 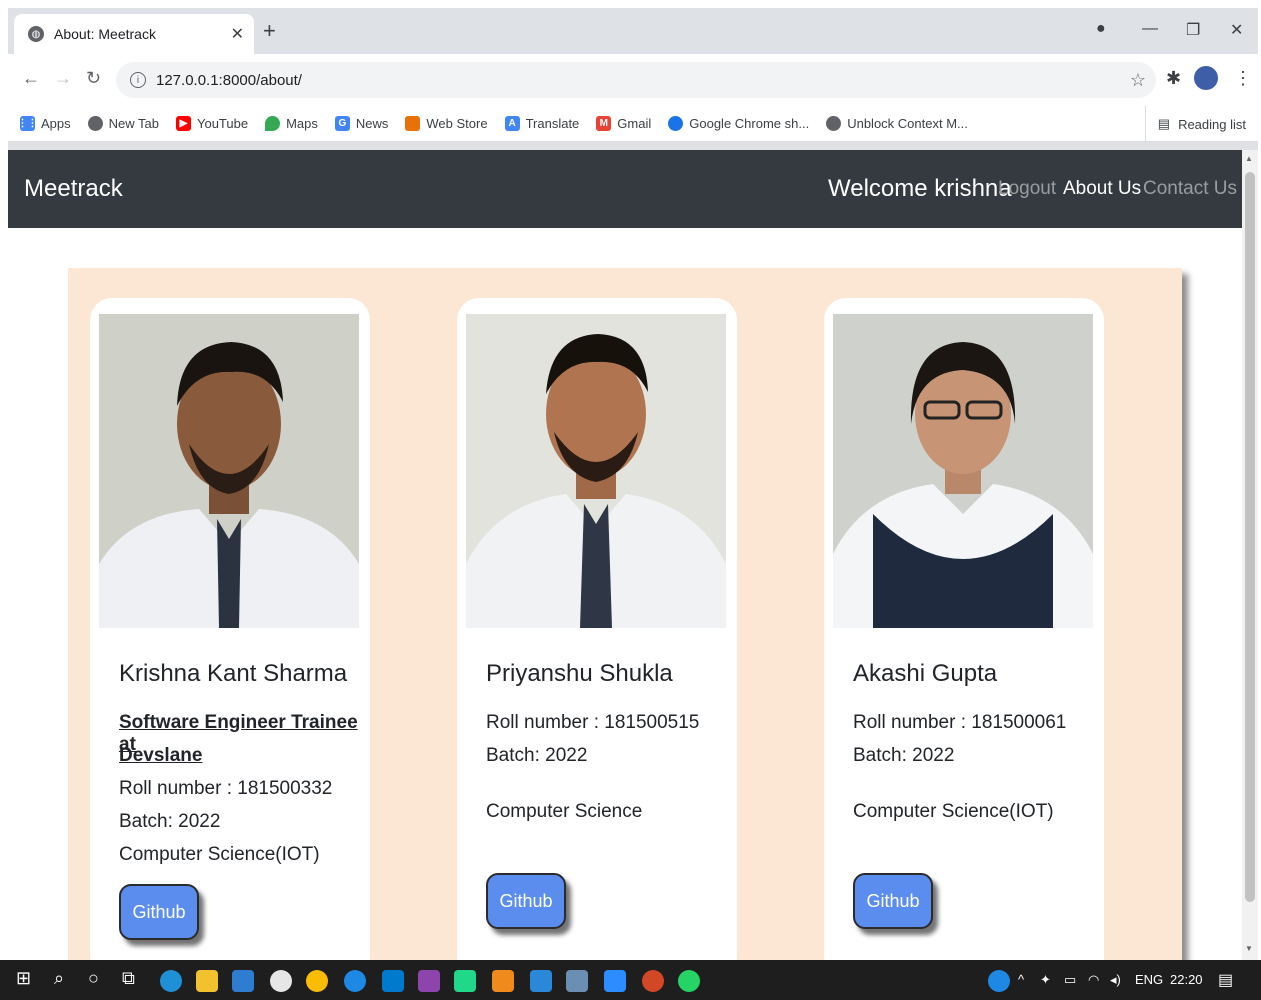 I want to click on media-icon: ●, so click(x=1101, y=29).